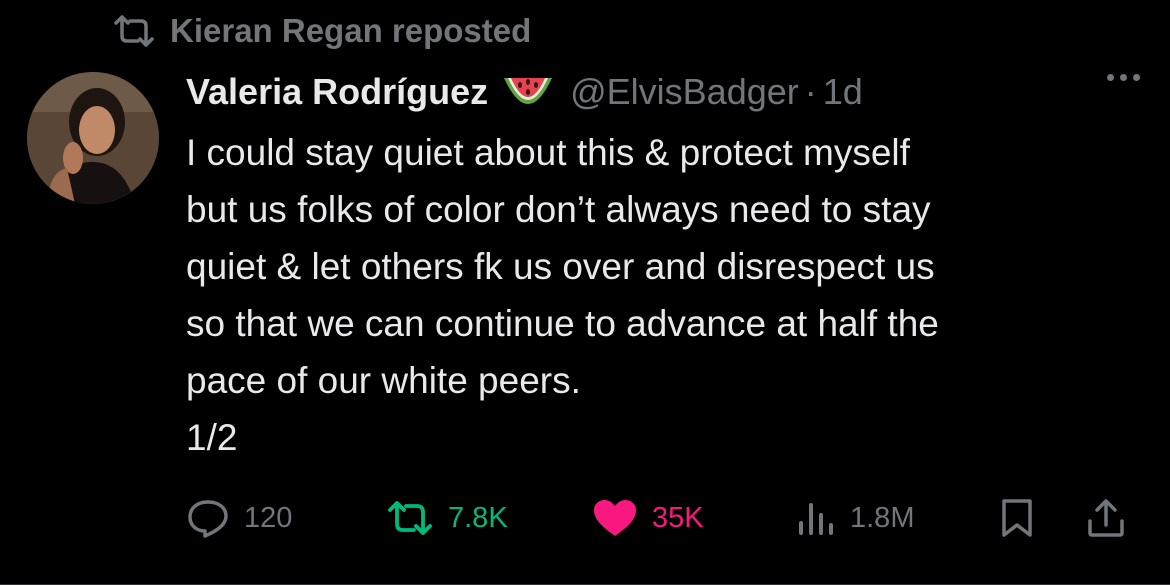 The width and height of the screenshot is (1170, 585). I want to click on author-name: Valeria Rodríguez, so click(337, 92).